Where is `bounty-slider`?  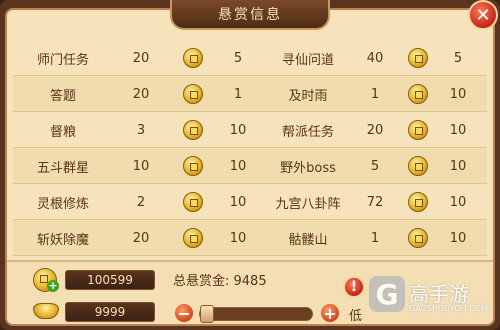 bounty-slider is located at coordinates (256, 314).